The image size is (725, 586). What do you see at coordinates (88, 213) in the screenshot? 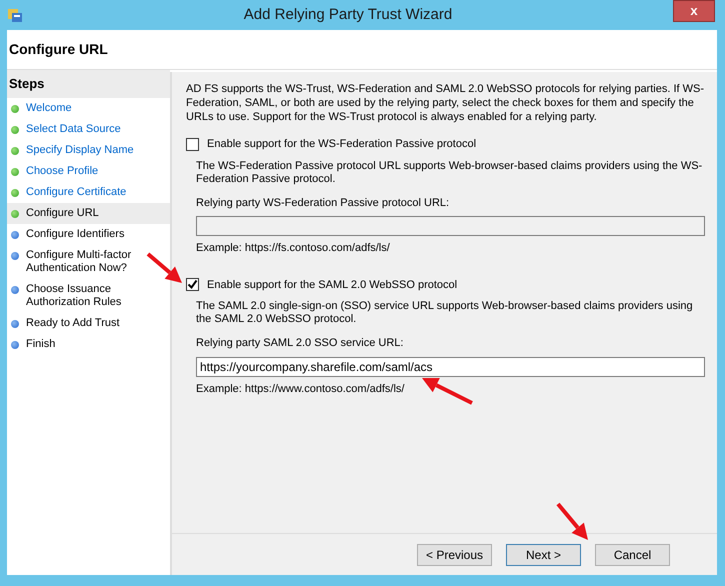
I see `step-item: Configure URL` at bounding box center [88, 213].